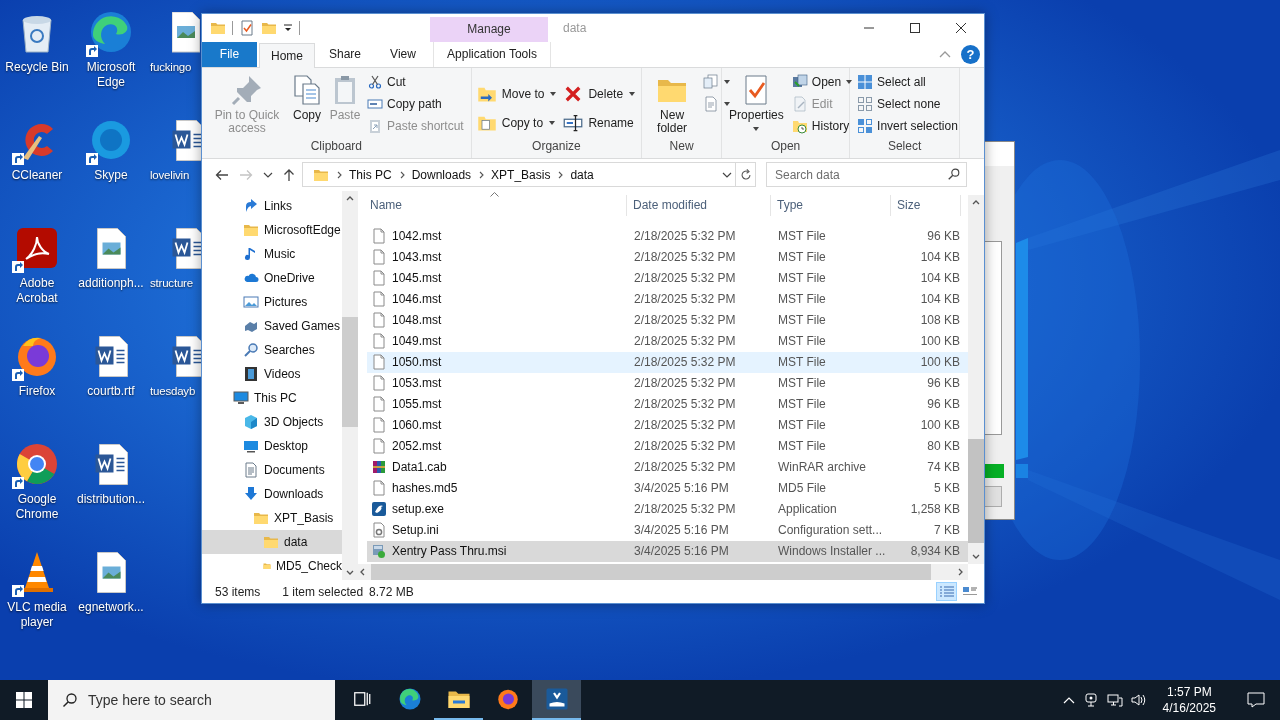 This screenshot has width=1280, height=720. What do you see at coordinates (756, 103) in the screenshot?
I see `ribbon-button: Properties` at bounding box center [756, 103].